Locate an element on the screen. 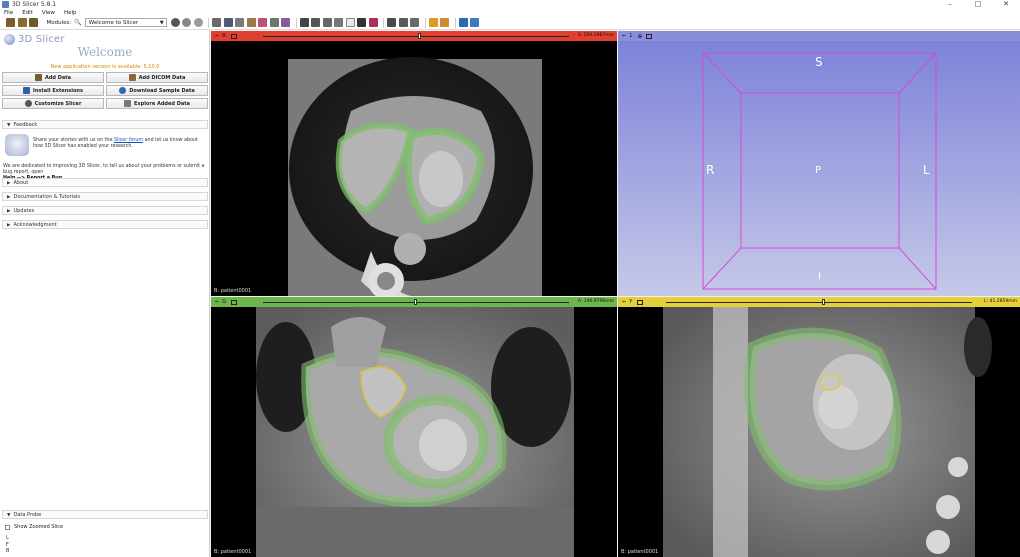  view-options-icon is located at coordinates (327, 22).